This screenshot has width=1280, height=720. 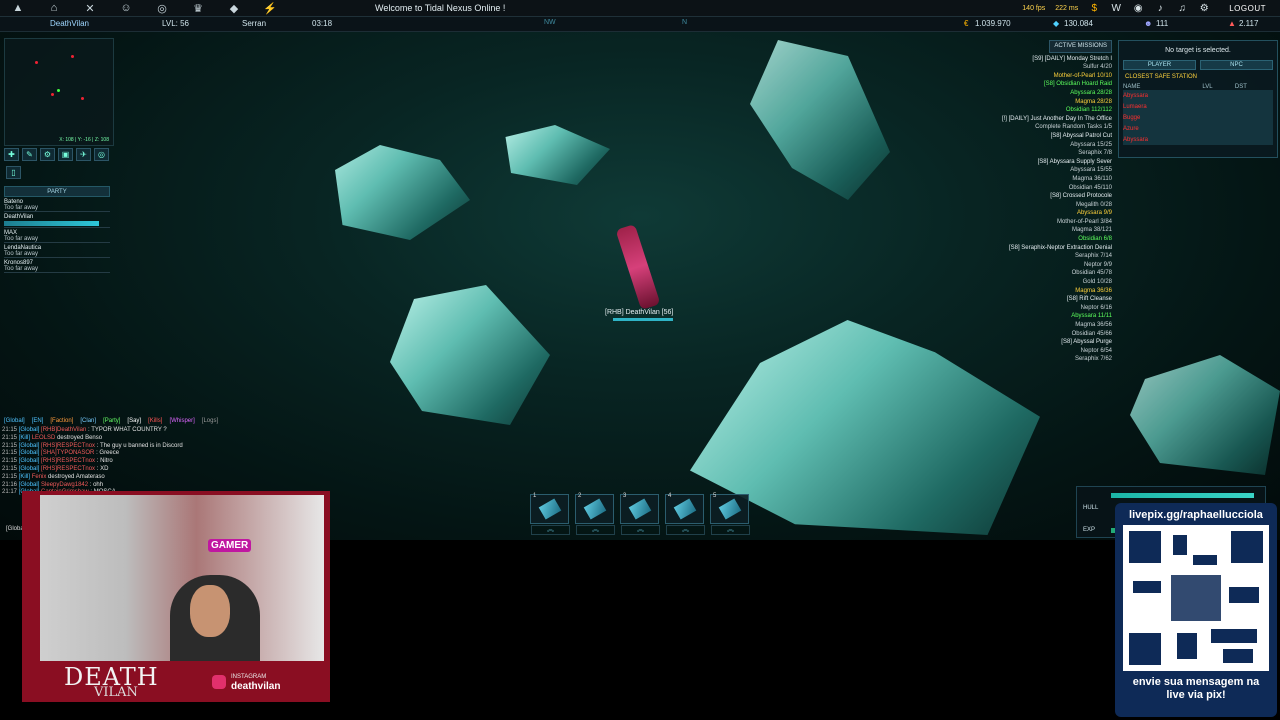 What do you see at coordinates (1022, 248) in the screenshot?
I see `mission-title: [S8] Seraphix-Neptor Extraction Denial` at bounding box center [1022, 248].